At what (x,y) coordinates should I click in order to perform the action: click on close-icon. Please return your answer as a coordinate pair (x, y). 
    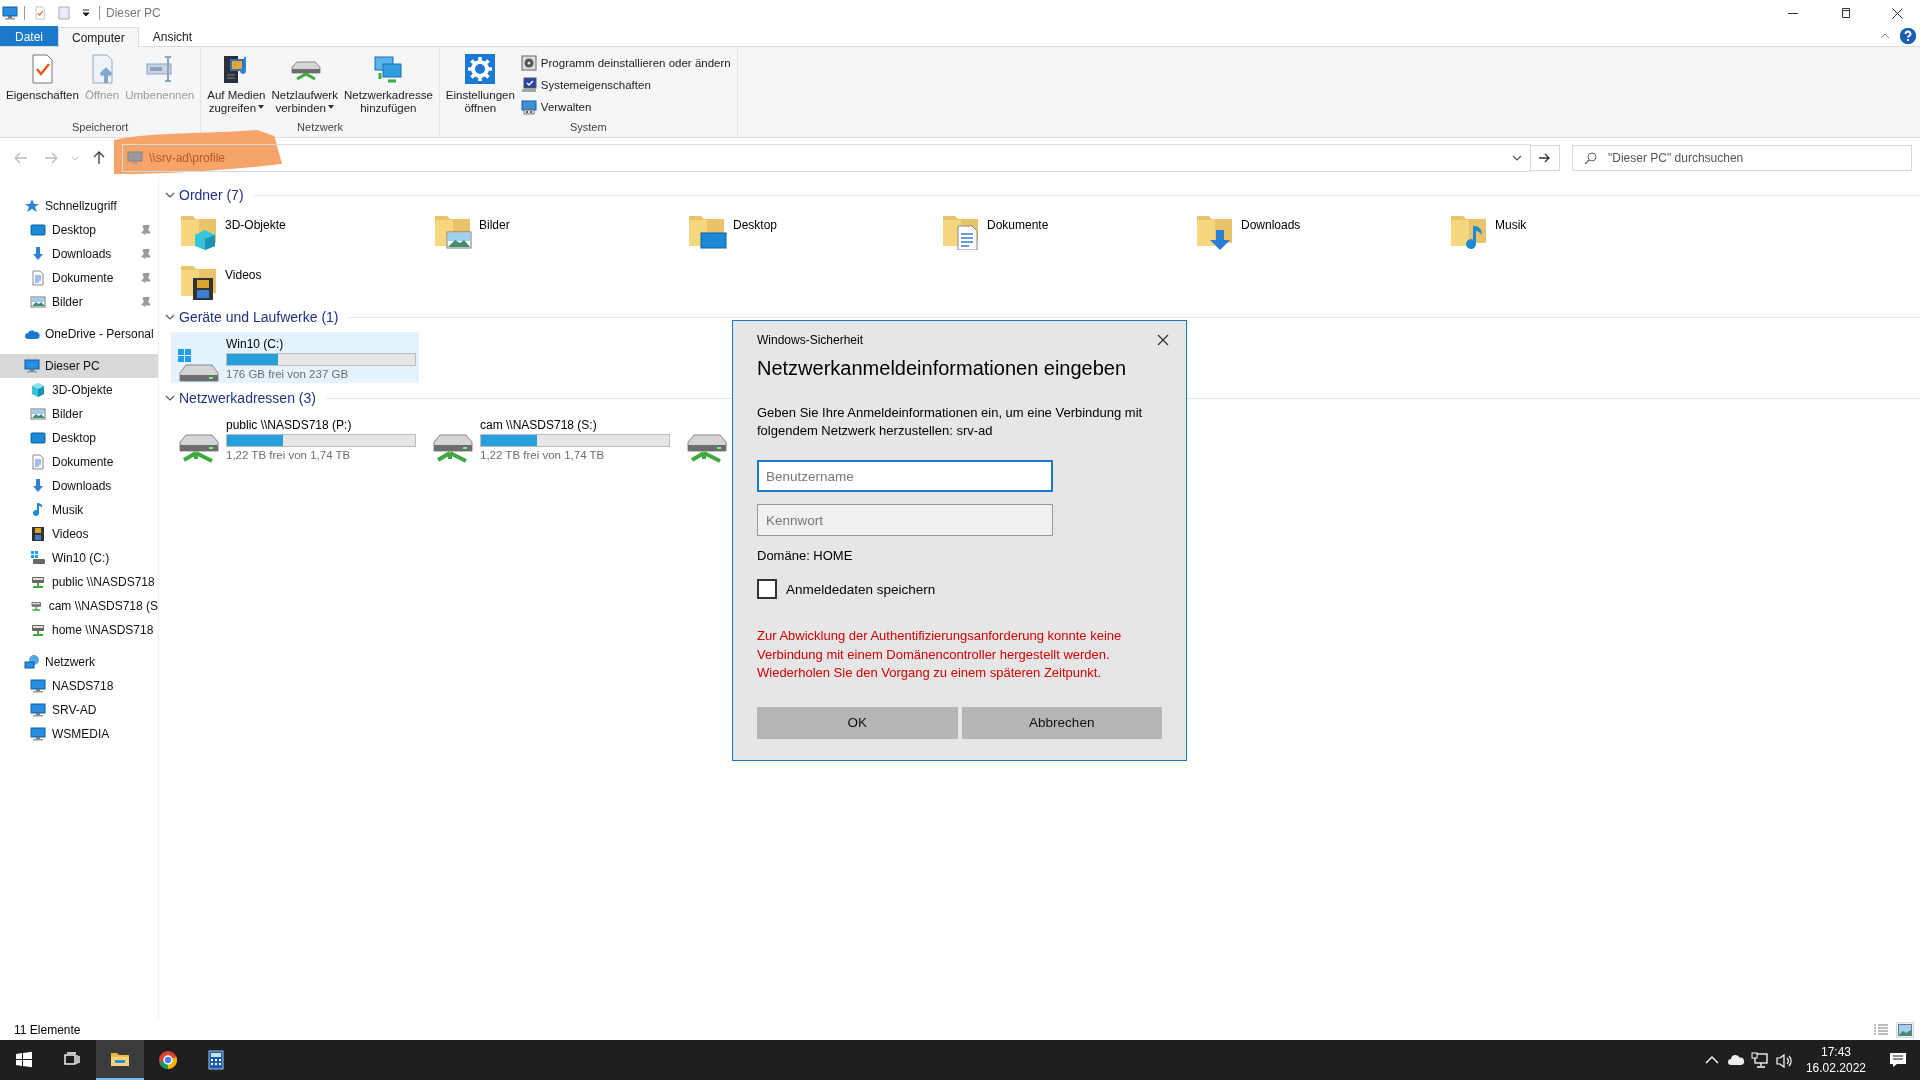
    Looking at the image, I should click on (1897, 13).